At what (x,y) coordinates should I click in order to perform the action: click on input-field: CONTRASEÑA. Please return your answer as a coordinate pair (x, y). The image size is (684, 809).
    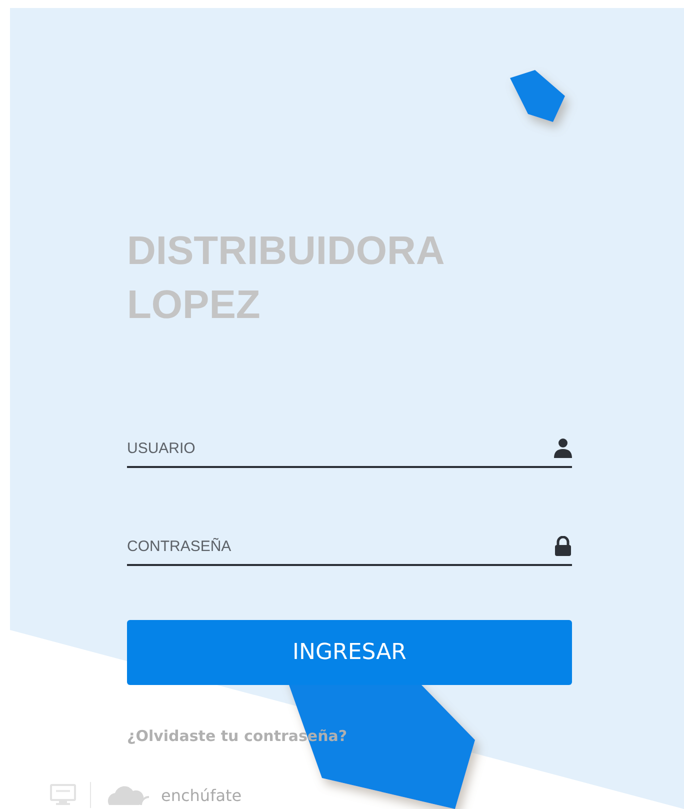
    Looking at the image, I should click on (335, 546).